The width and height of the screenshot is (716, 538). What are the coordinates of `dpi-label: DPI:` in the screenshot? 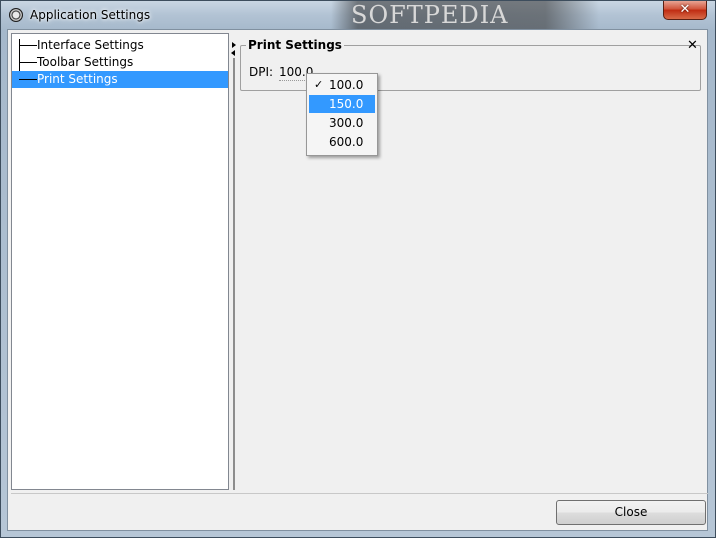 It's located at (261, 72).